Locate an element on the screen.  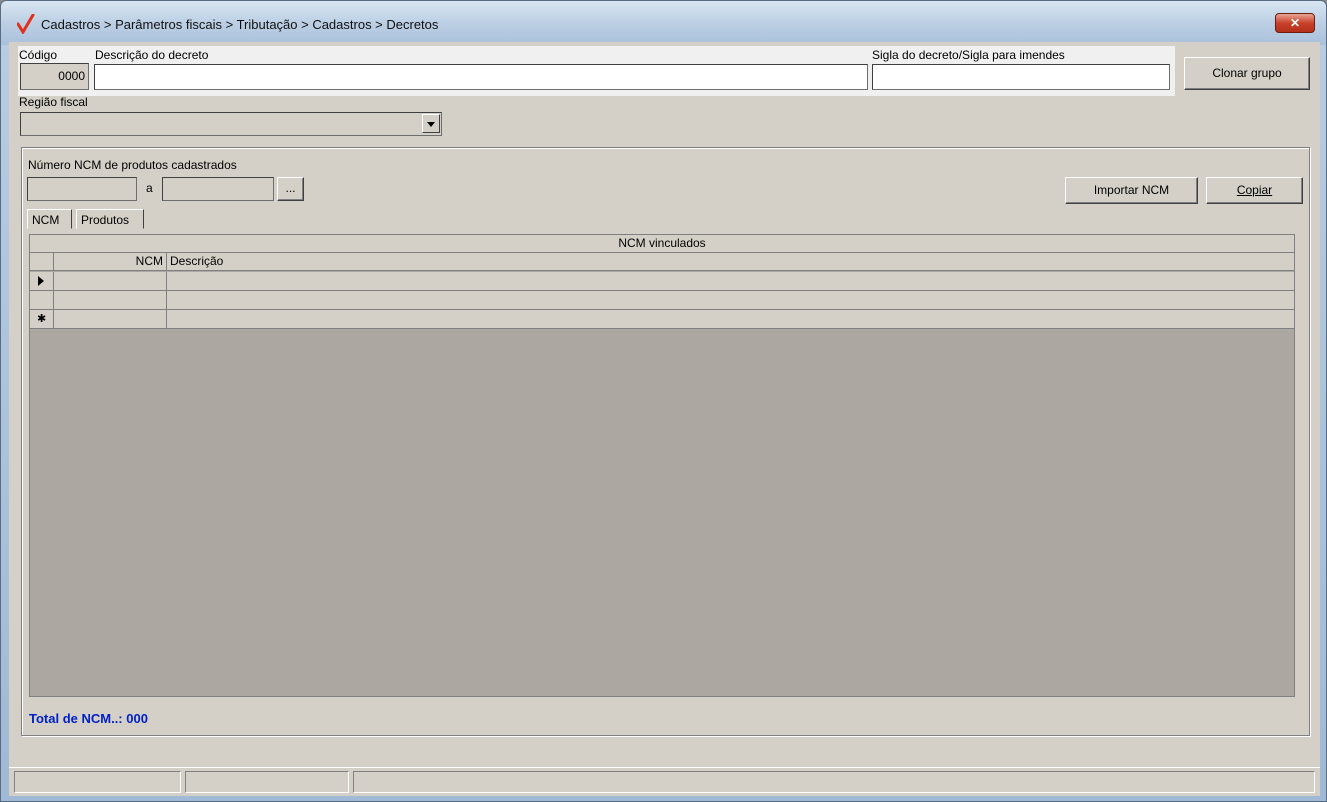
codigo-label: Código is located at coordinates (38, 55).